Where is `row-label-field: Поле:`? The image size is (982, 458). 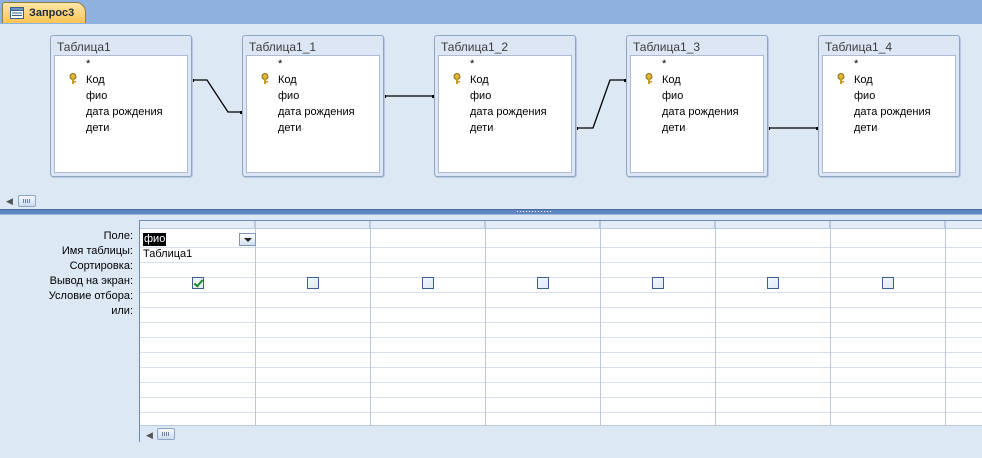
row-label-field: Поле: is located at coordinates (118, 236).